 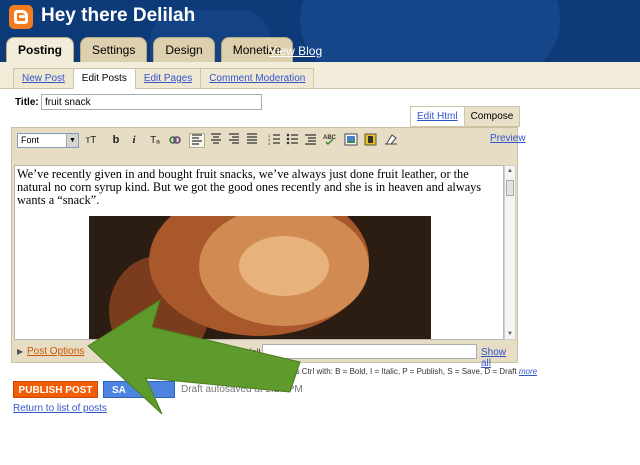 I want to click on font-select: Font ▼, so click(x=48, y=140).